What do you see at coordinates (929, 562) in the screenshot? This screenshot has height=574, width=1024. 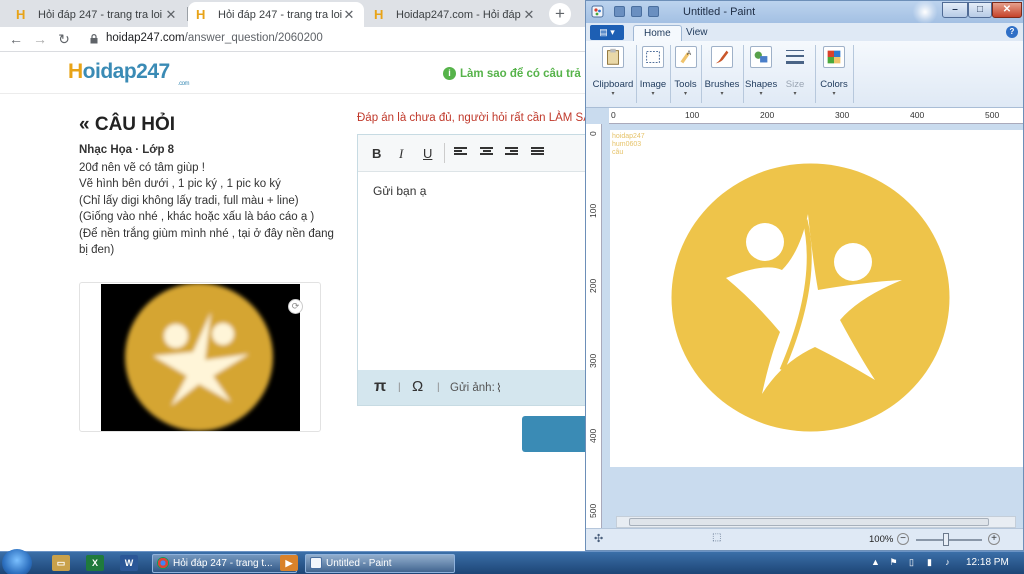 I see `network-icon: ▮` at bounding box center [929, 562].